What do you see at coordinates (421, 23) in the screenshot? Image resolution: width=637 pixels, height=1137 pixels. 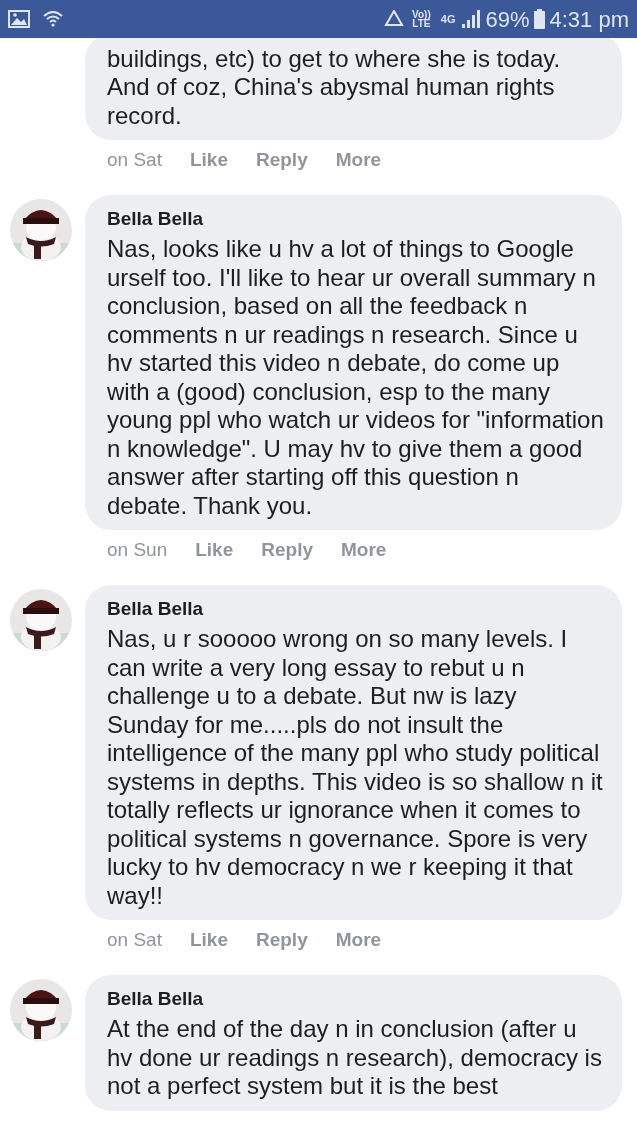 I see `network-label: LTE` at bounding box center [421, 23].